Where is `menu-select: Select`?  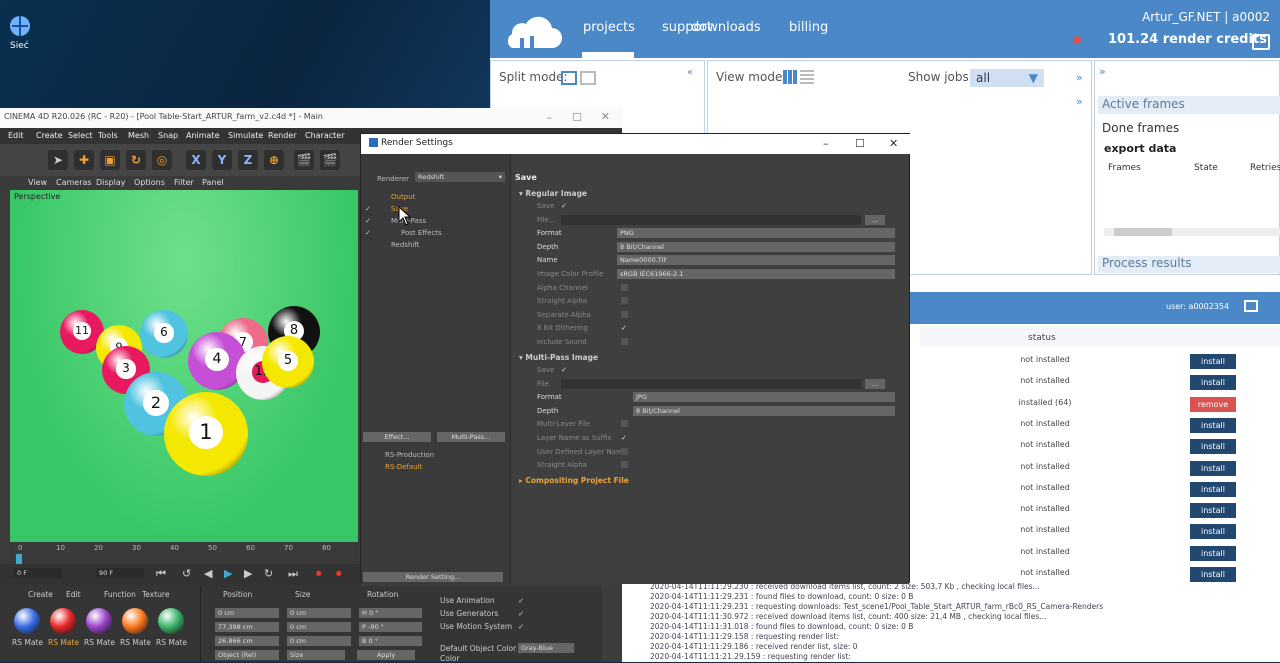
menu-select: Select is located at coordinates (80, 135).